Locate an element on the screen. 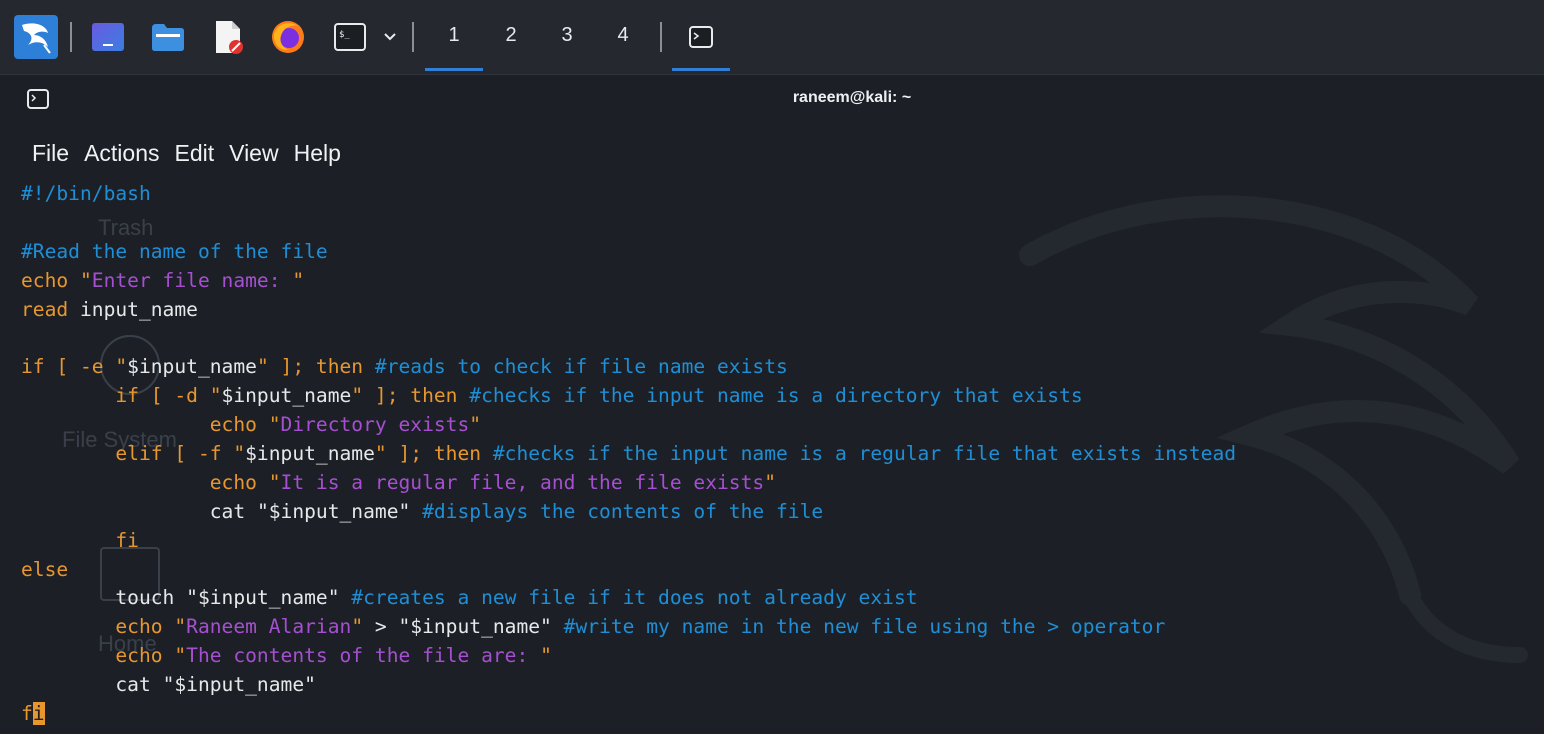 This screenshot has height=734, width=1544. code-token: [ -f is located at coordinates (204, 454).